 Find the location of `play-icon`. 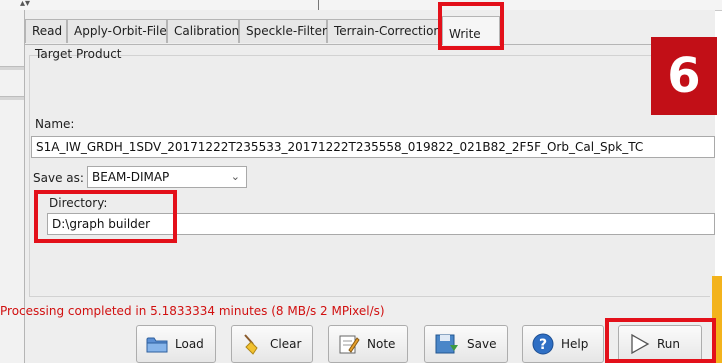

play-icon is located at coordinates (640, 344).